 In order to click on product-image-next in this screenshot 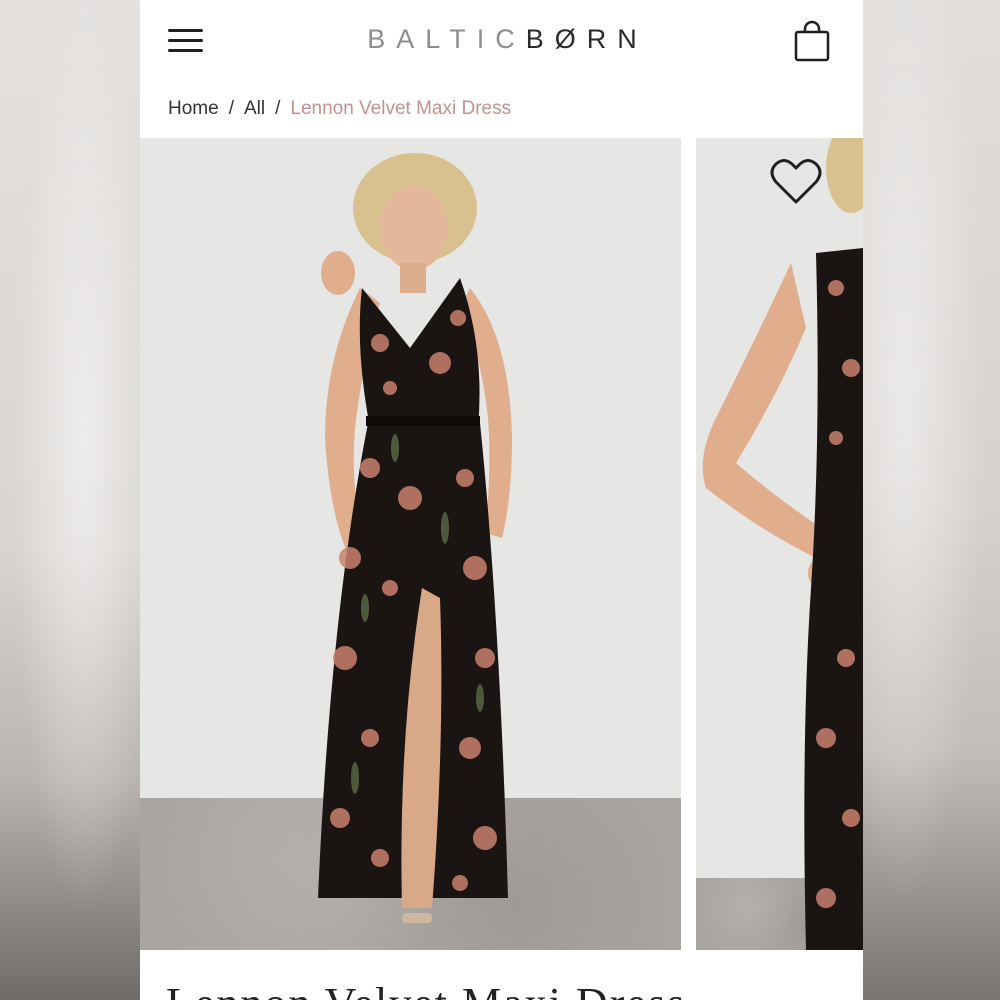, I will do `click(779, 544)`.